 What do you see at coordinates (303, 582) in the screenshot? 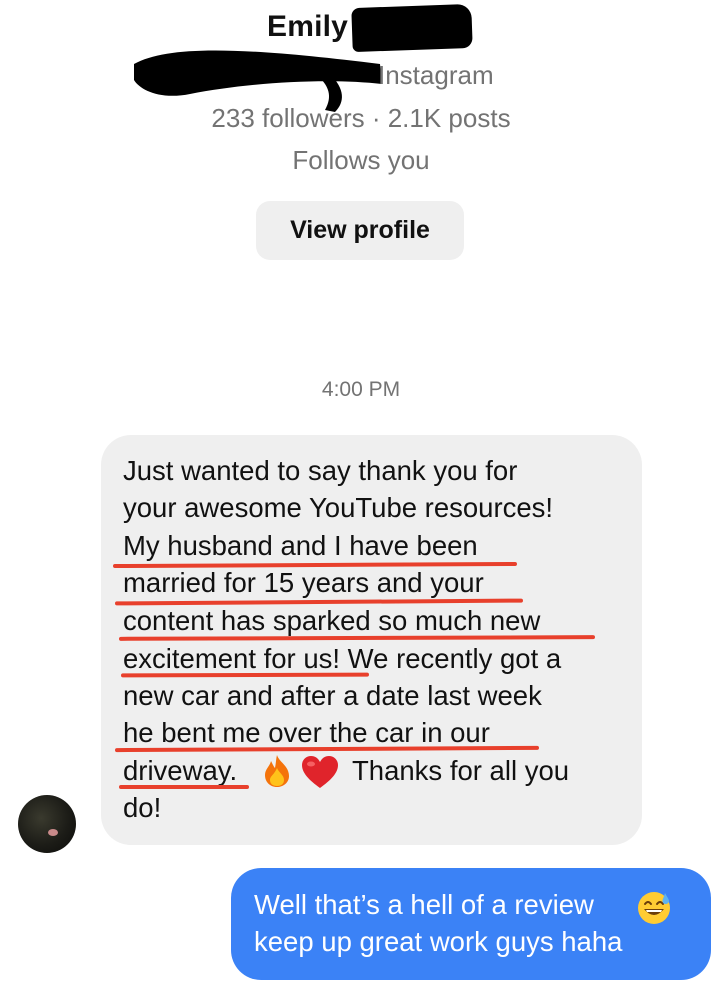
I see `message-line: married for 15 years and your` at bounding box center [303, 582].